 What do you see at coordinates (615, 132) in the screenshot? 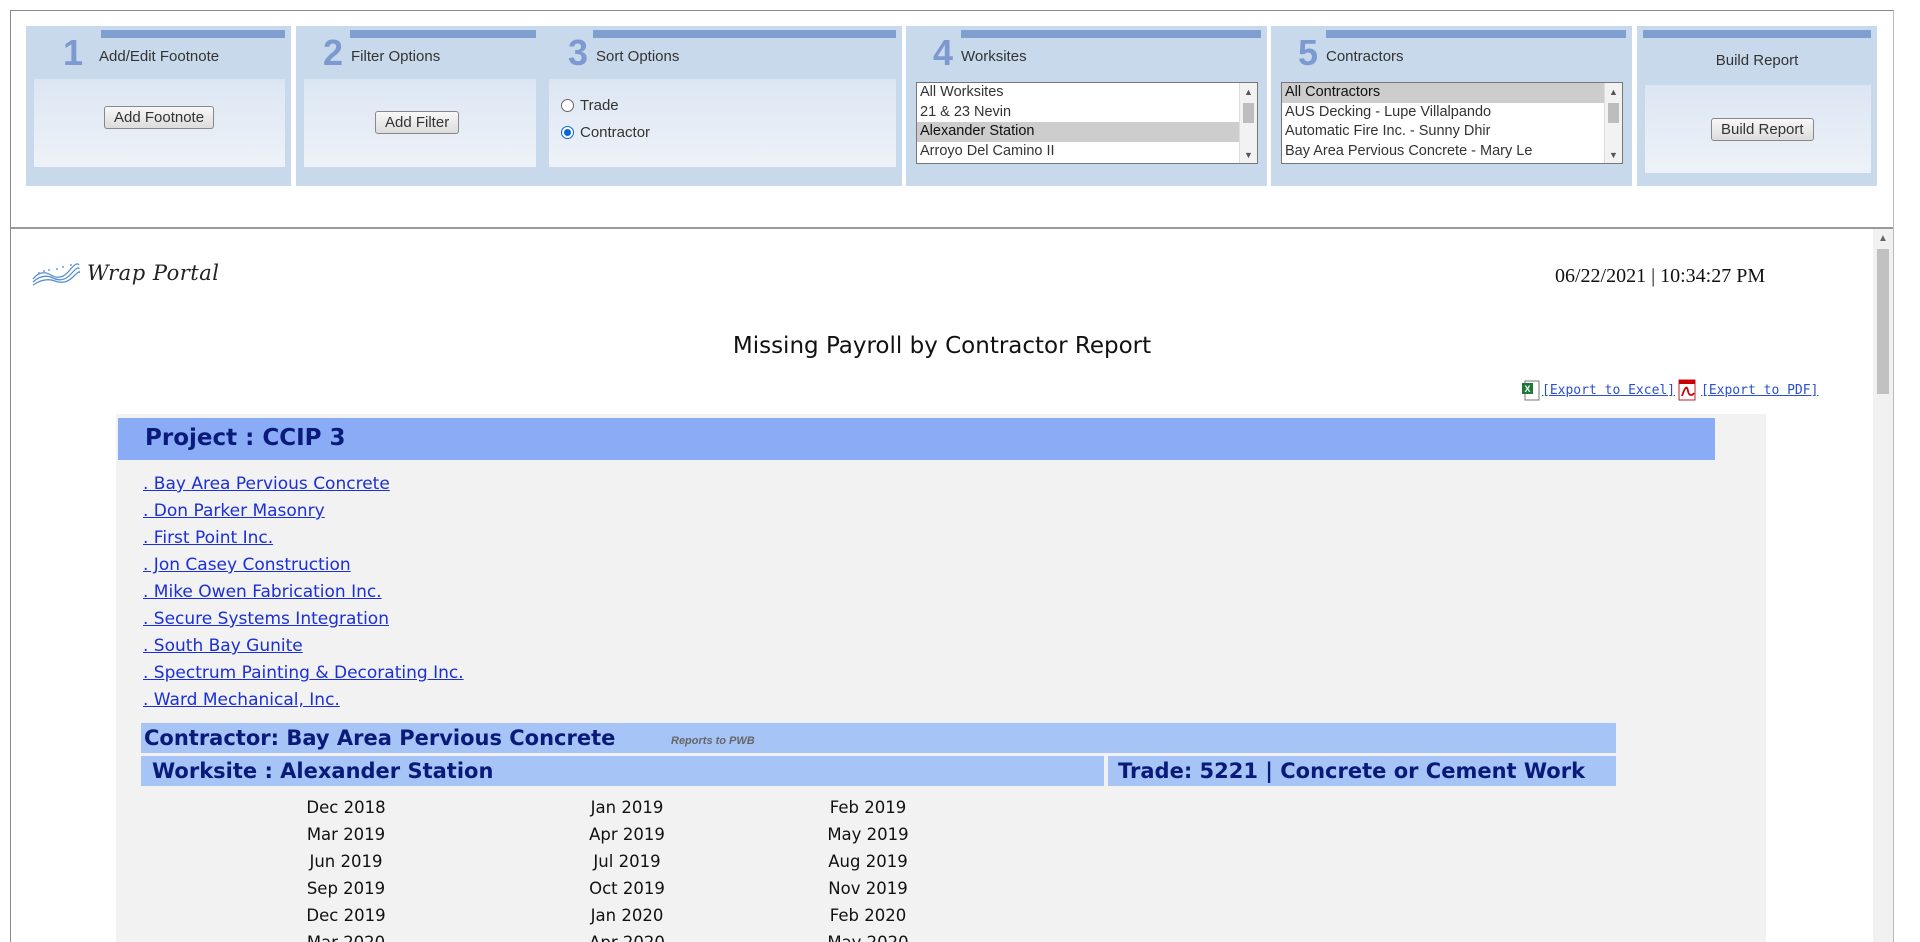
I see `radio-label: Contractor` at bounding box center [615, 132].